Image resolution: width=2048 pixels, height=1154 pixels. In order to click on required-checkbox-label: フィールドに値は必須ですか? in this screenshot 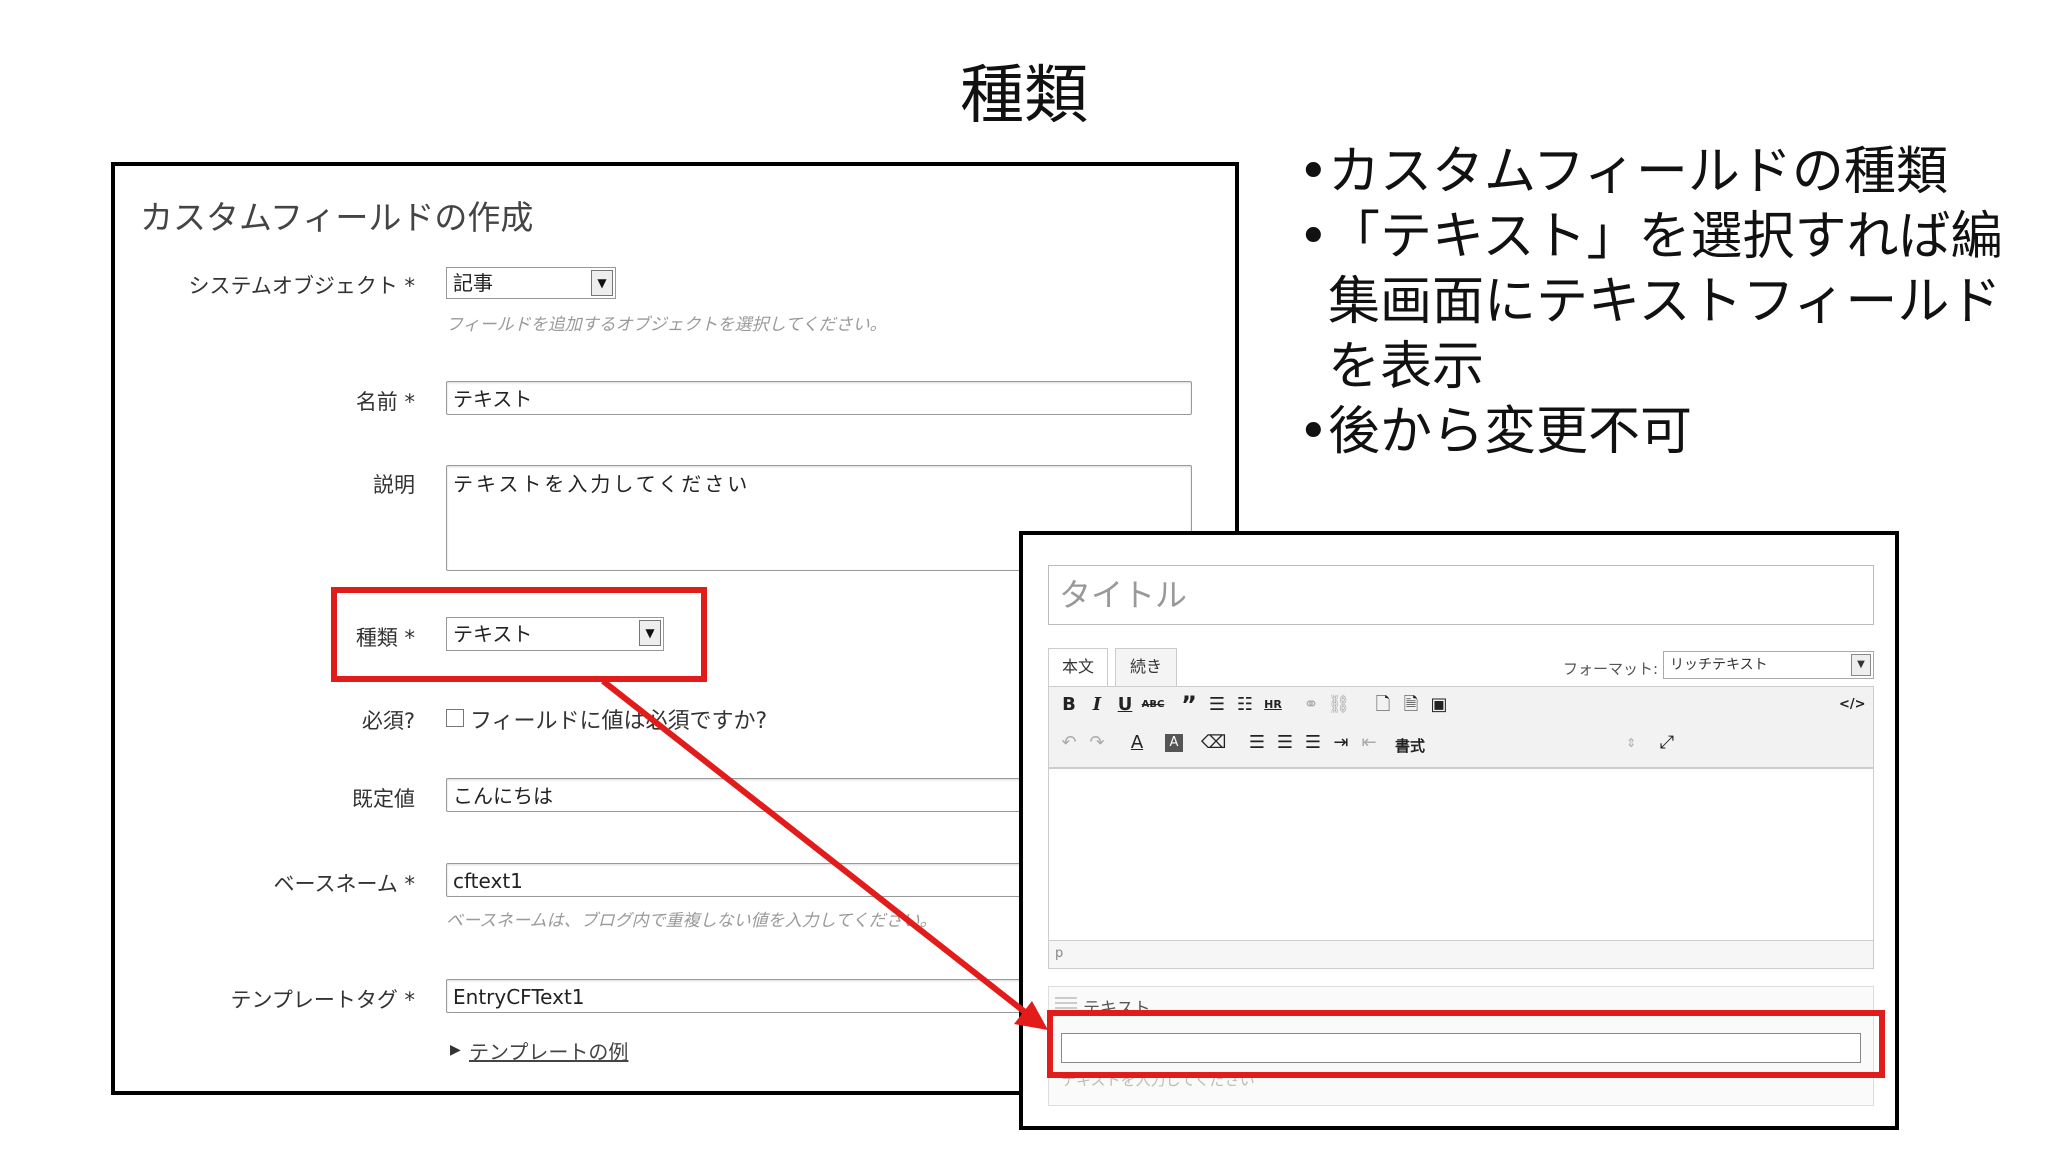, I will do `click(619, 721)`.